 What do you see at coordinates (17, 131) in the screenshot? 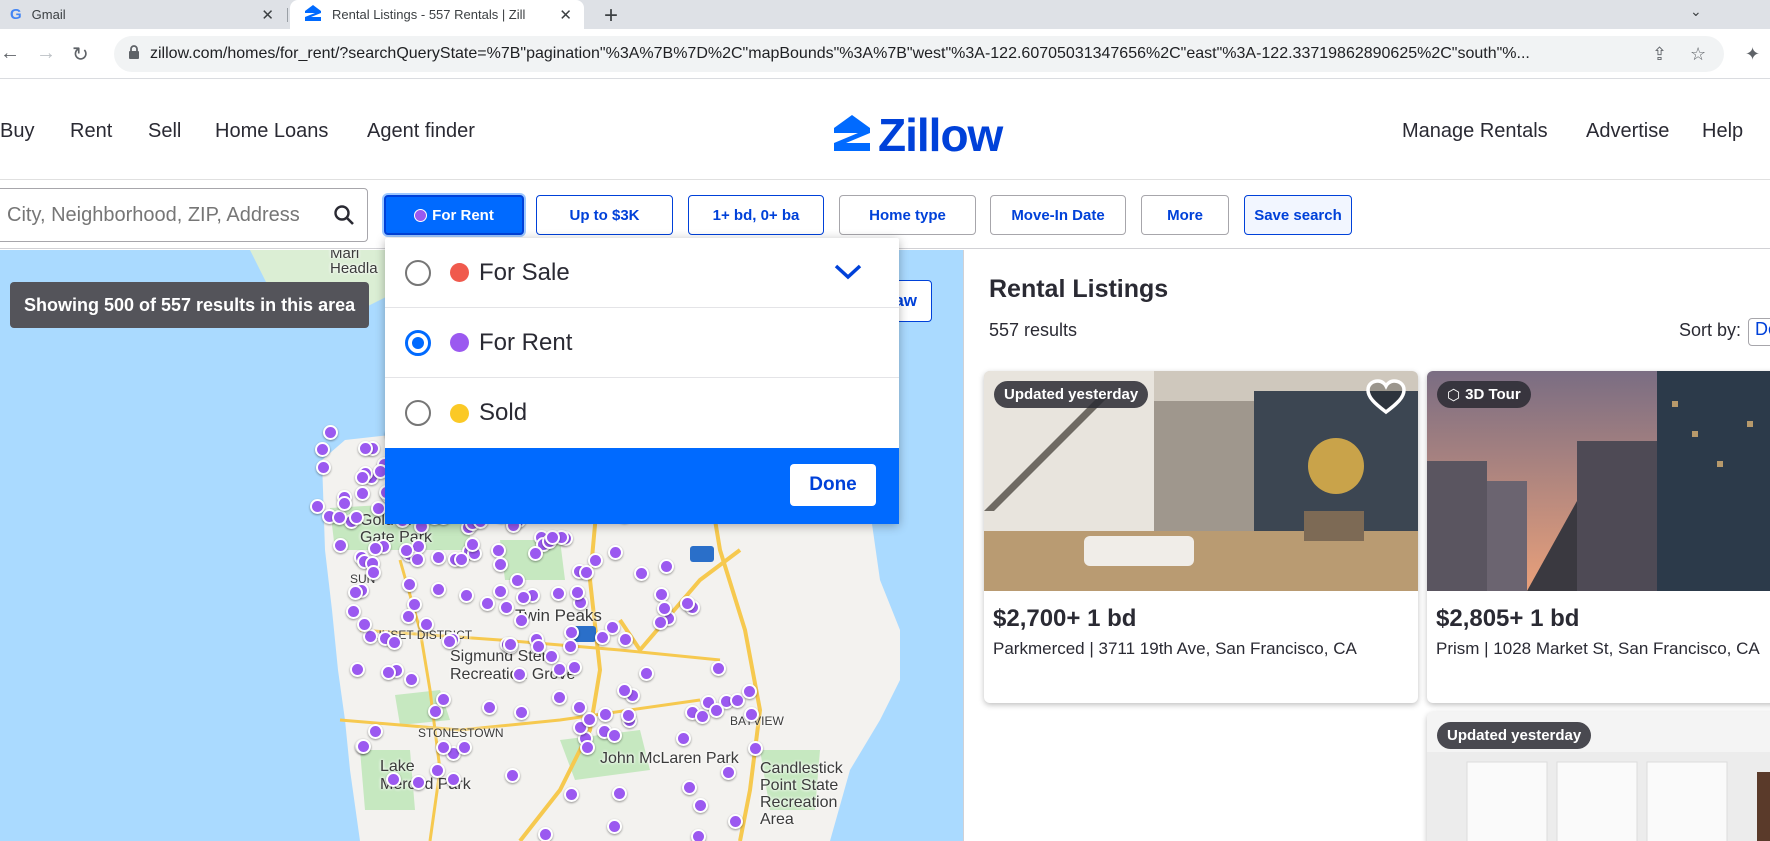
I see `nav-buy: Buy` at bounding box center [17, 131].